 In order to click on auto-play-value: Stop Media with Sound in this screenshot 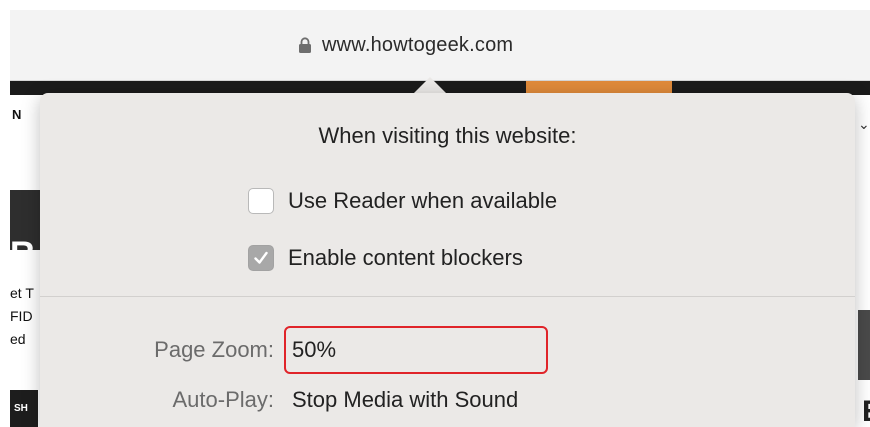, I will do `click(405, 400)`.